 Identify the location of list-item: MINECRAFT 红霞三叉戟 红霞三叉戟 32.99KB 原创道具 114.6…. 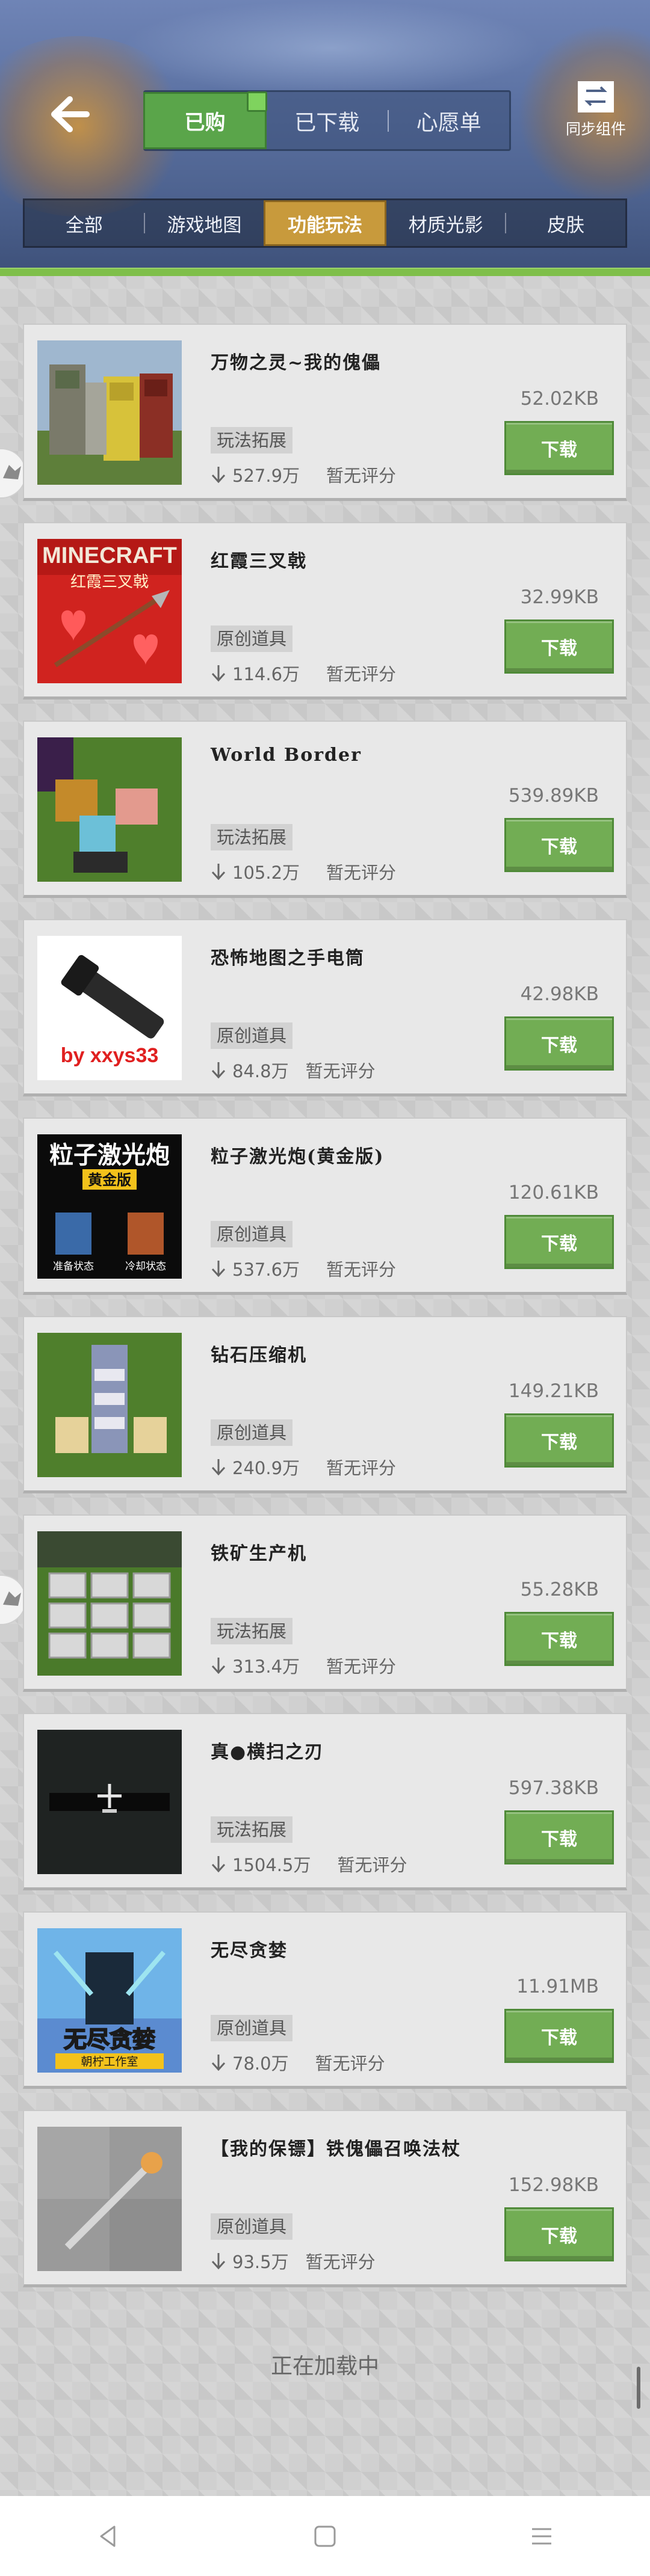
(325, 610).